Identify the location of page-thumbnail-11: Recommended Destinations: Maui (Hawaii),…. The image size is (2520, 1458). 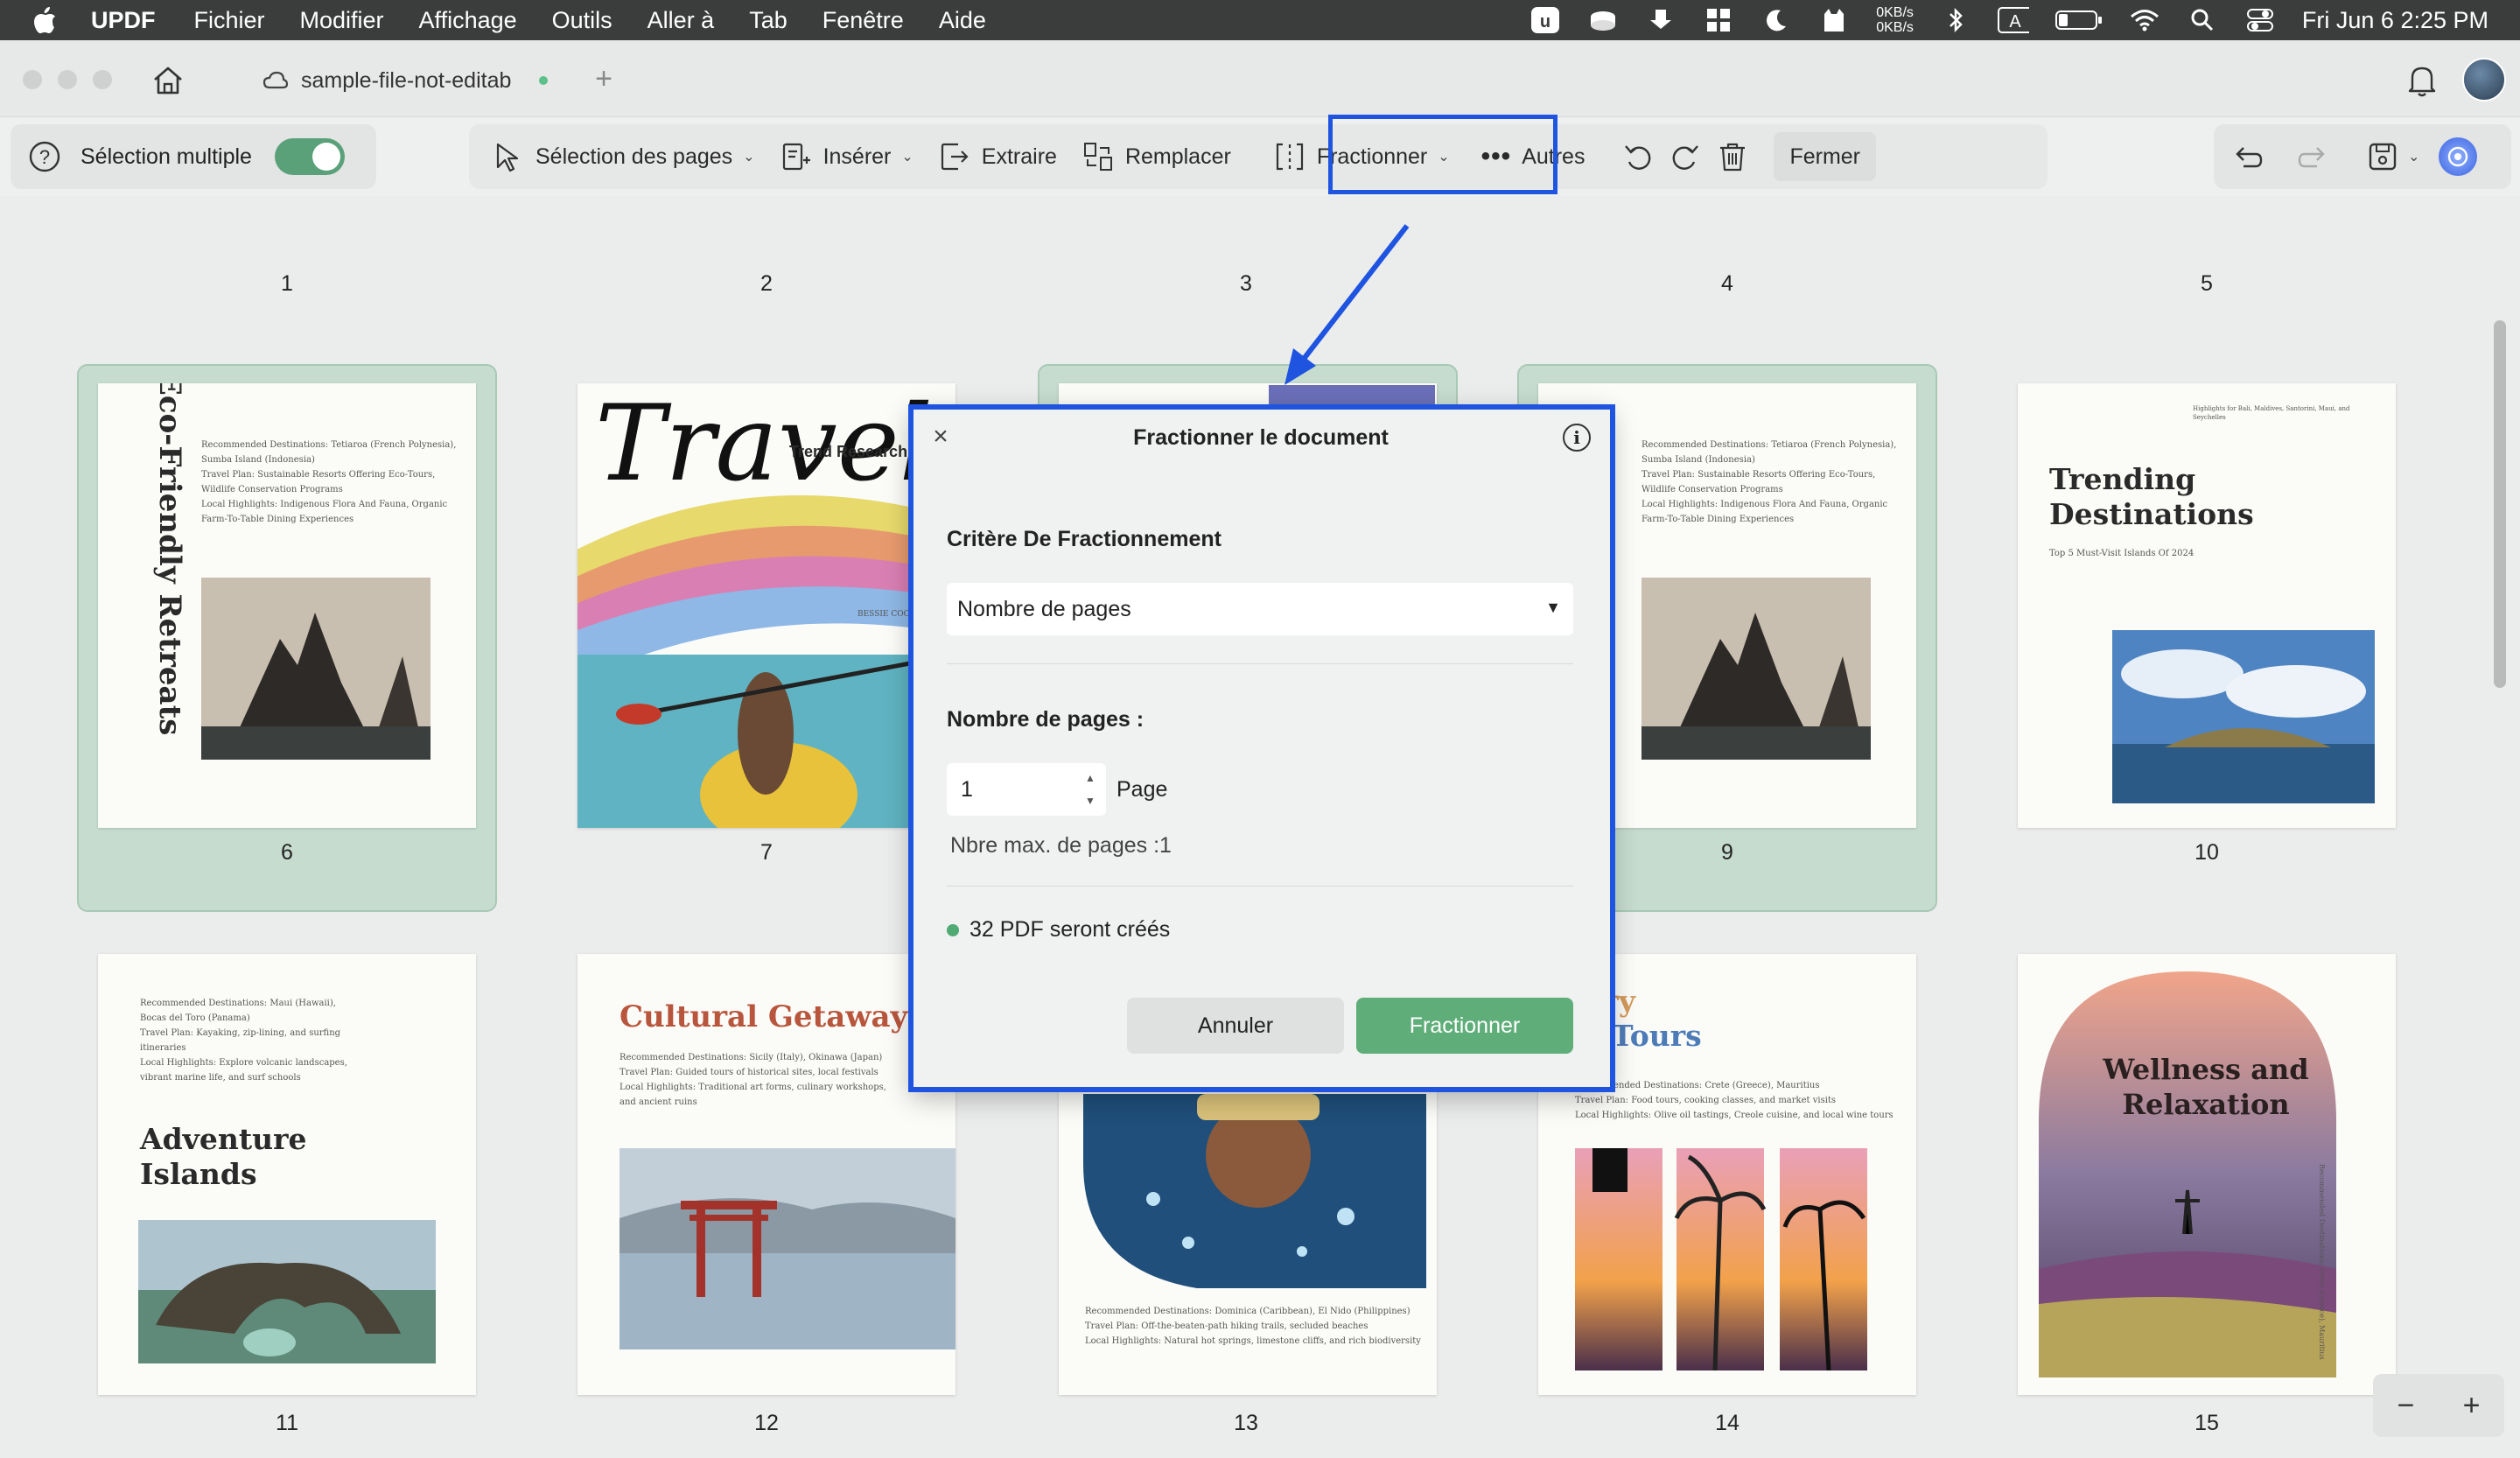
(287, 1174).